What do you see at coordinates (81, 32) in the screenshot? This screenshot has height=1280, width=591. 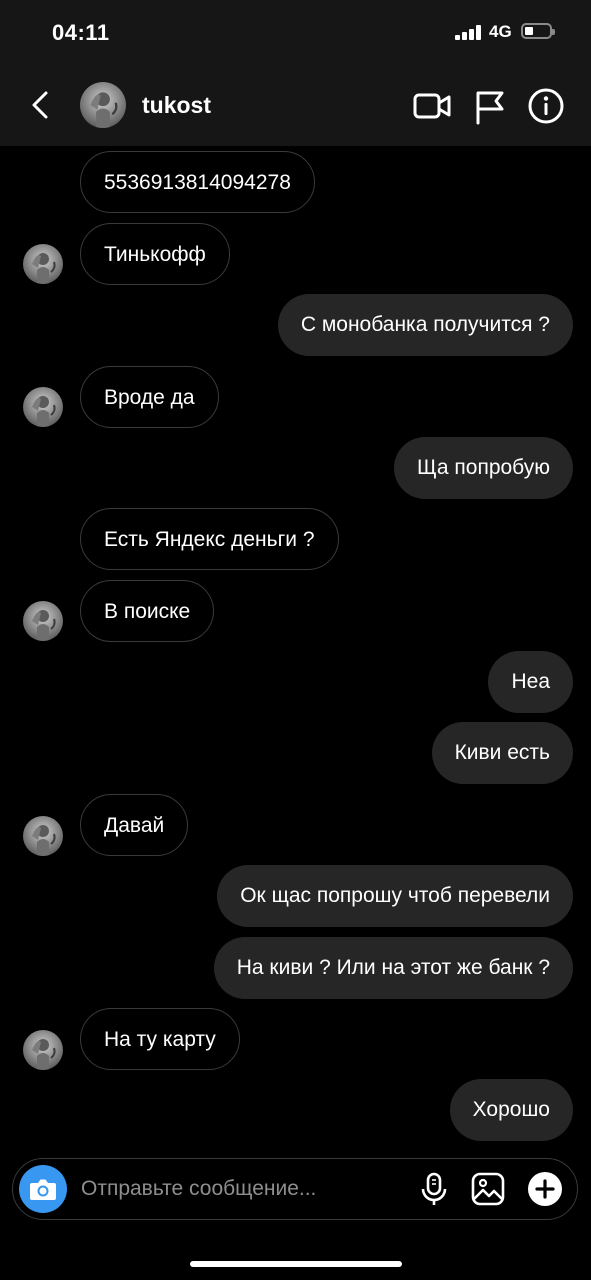 I see `status-time: 04:11` at bounding box center [81, 32].